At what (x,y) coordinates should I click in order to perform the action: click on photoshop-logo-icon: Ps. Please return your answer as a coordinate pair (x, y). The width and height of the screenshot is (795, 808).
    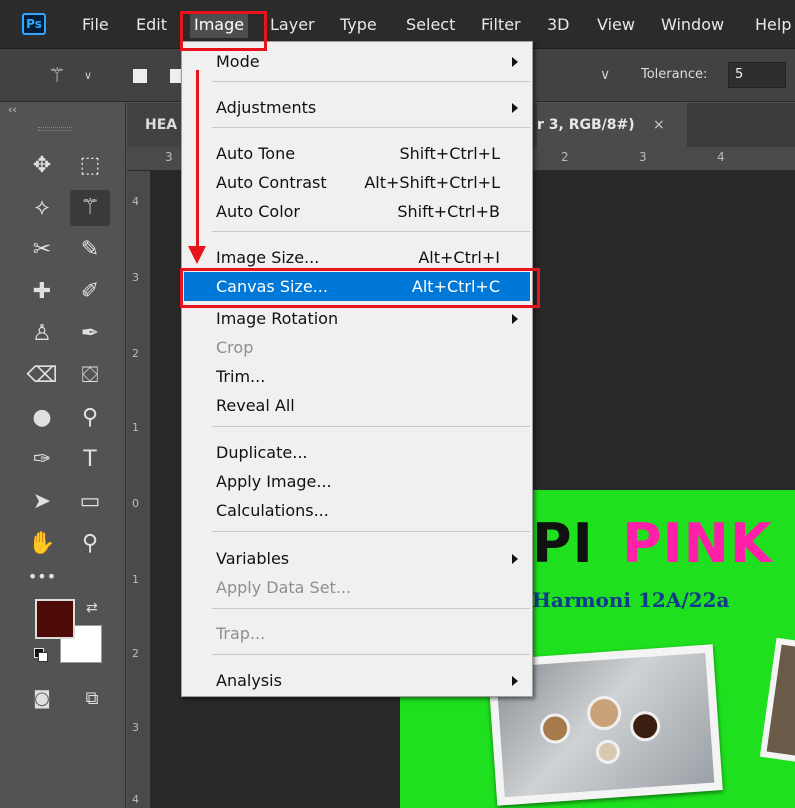
    Looking at the image, I should click on (34, 24).